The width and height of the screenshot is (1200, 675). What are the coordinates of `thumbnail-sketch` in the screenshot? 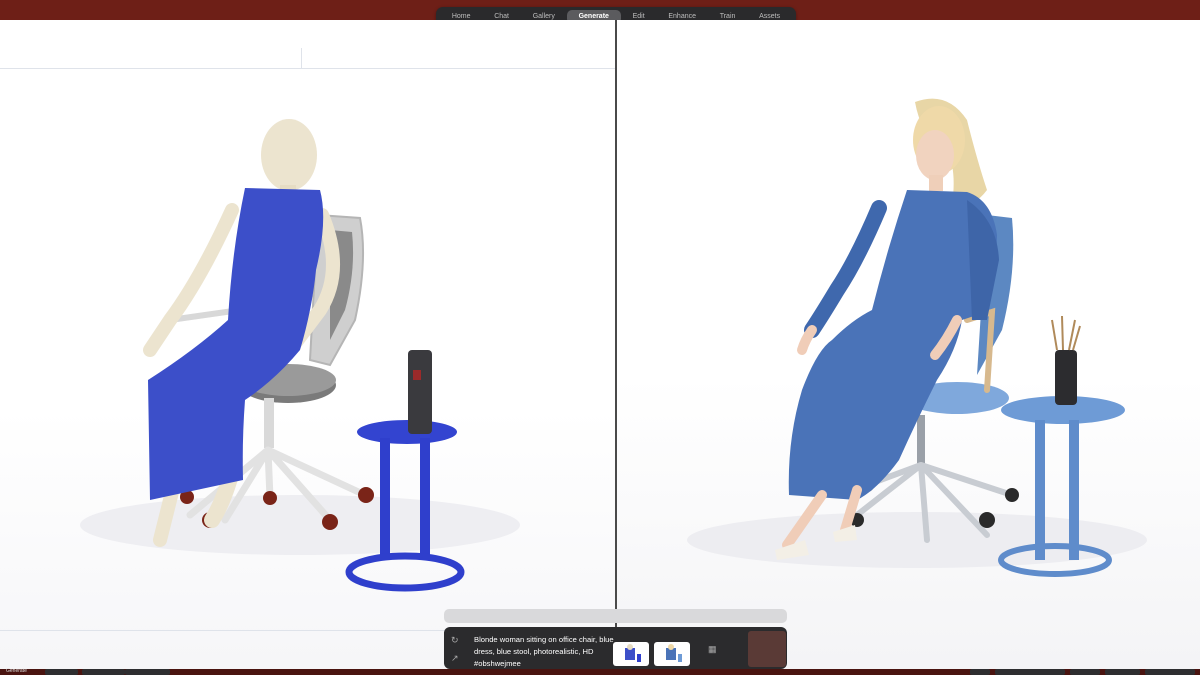 It's located at (631, 654).